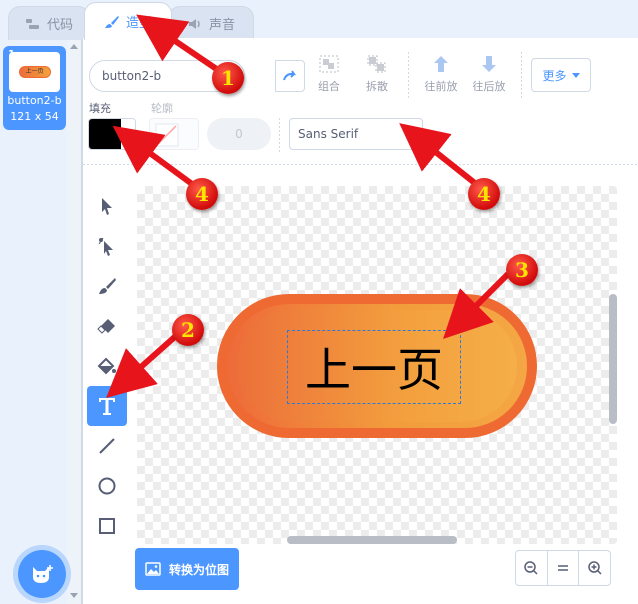  Describe the element at coordinates (11, 54) in the screenshot. I see `costume-number: 1` at that location.